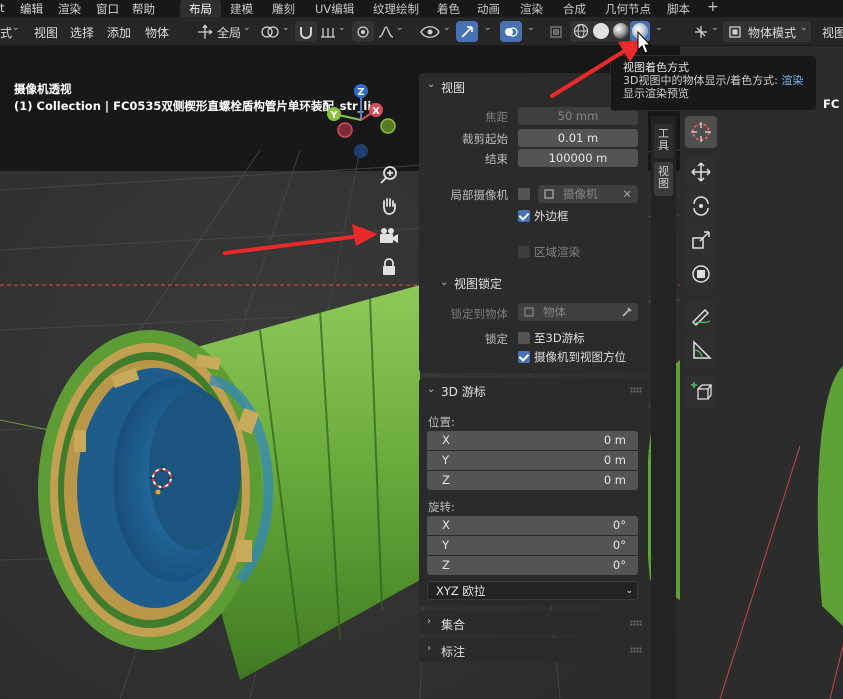 This screenshot has height=699, width=843. What do you see at coordinates (446, 460) in the screenshot?
I see `axis-label: Y` at bounding box center [446, 460].